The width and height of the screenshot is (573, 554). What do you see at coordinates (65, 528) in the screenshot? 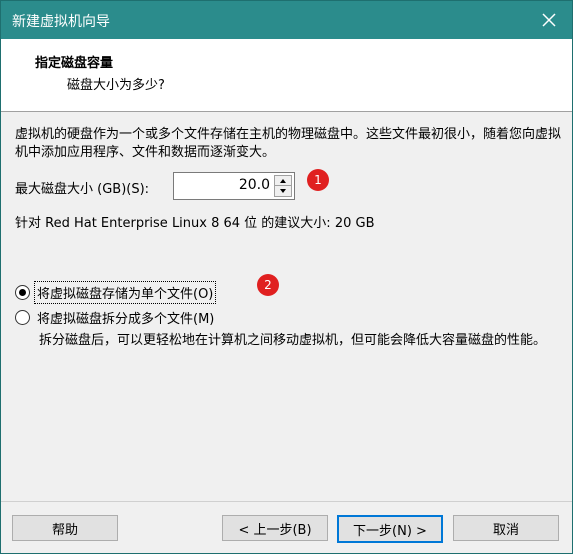
I see `help-button: 帮助` at bounding box center [65, 528].